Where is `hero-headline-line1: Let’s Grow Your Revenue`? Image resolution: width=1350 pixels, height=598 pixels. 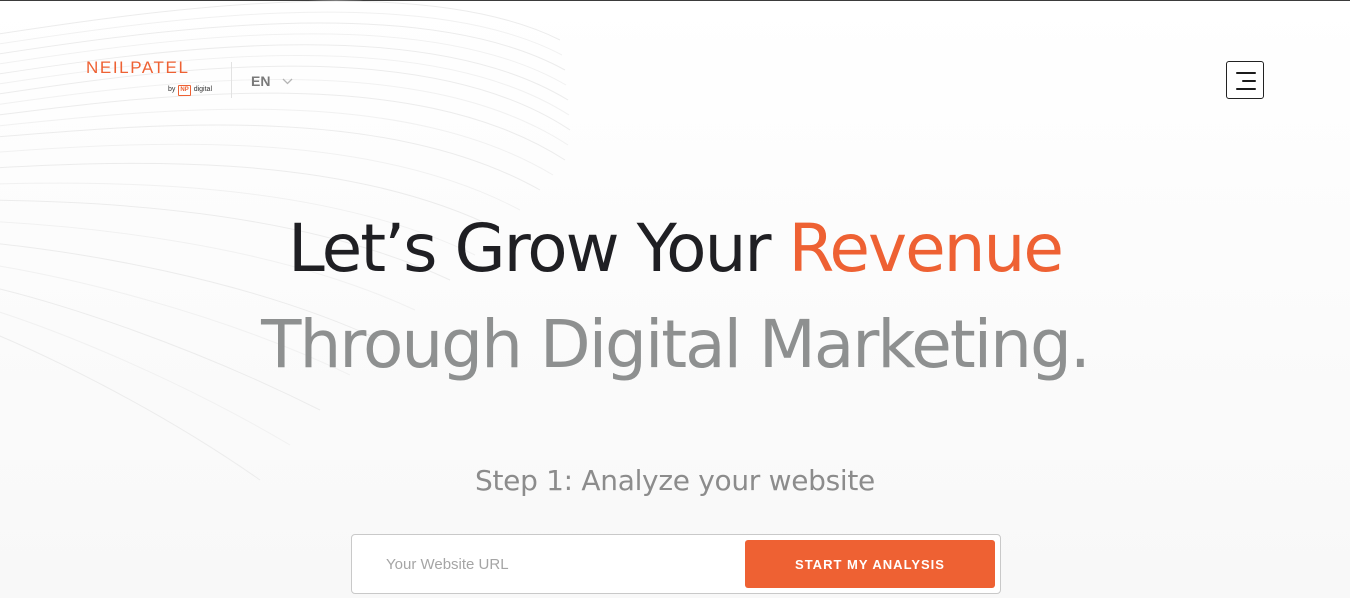 hero-headline-line1: Let’s Grow Your Revenue is located at coordinates (675, 249).